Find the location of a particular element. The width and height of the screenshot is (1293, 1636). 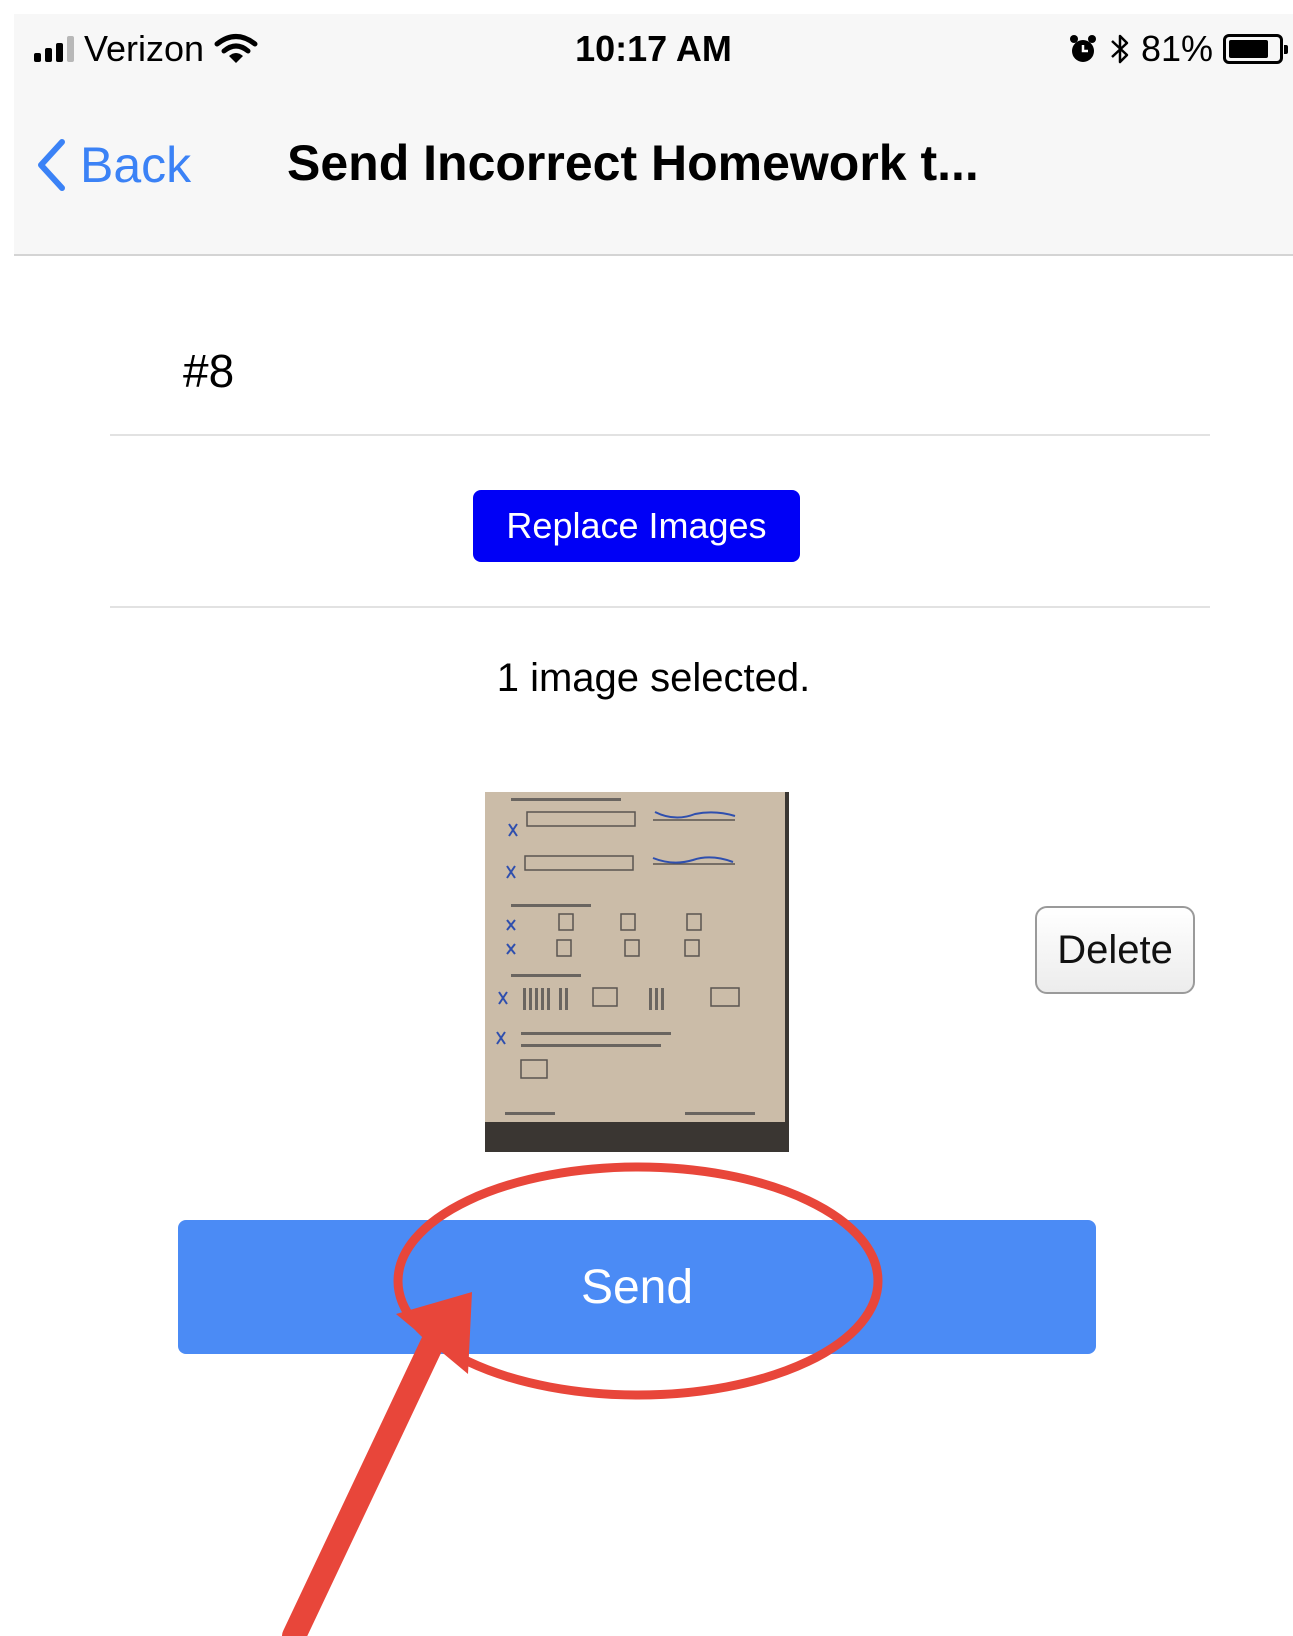

homework-image-thumbnail is located at coordinates (637, 972).